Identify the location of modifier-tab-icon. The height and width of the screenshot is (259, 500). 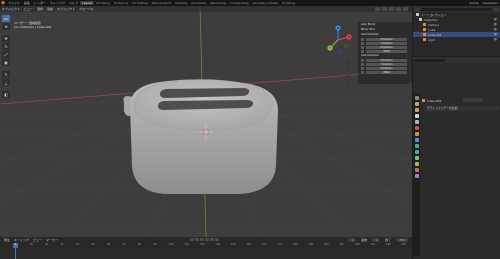
(416, 140).